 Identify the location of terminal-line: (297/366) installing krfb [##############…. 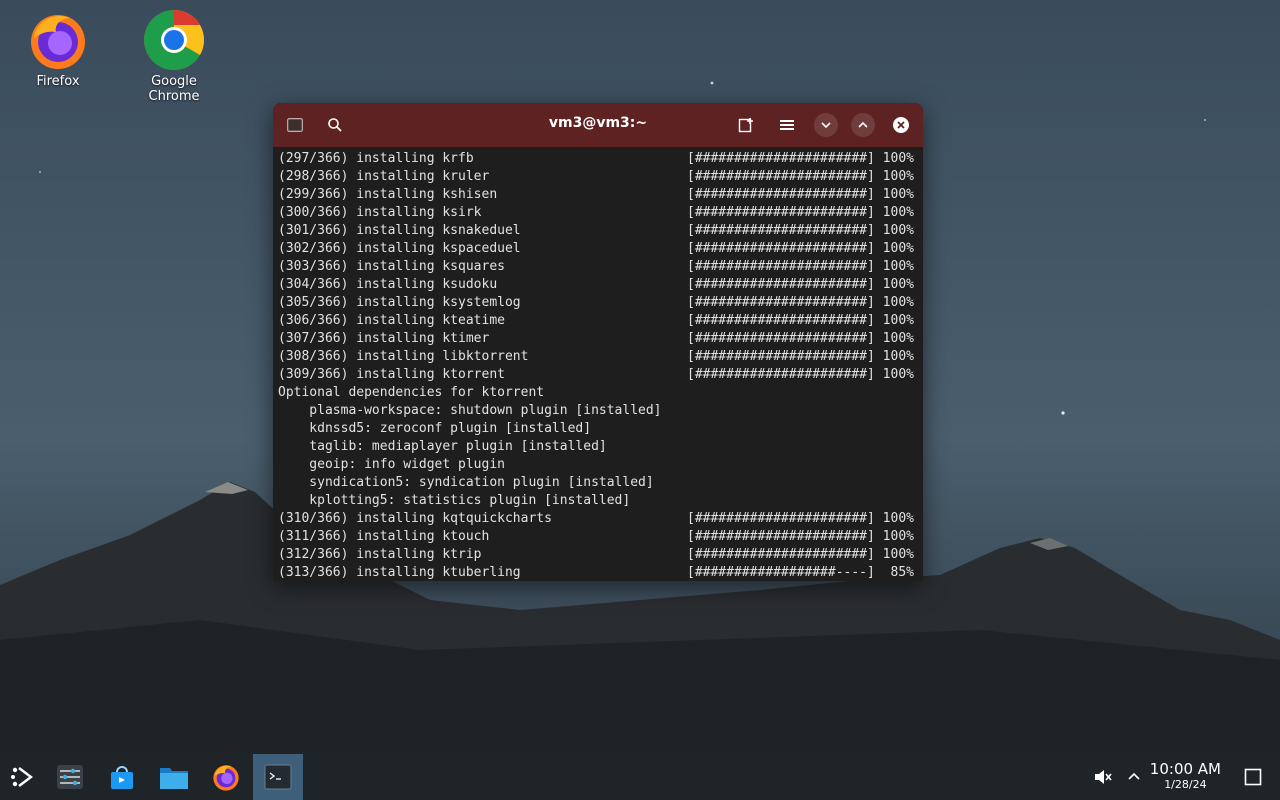
(598, 159).